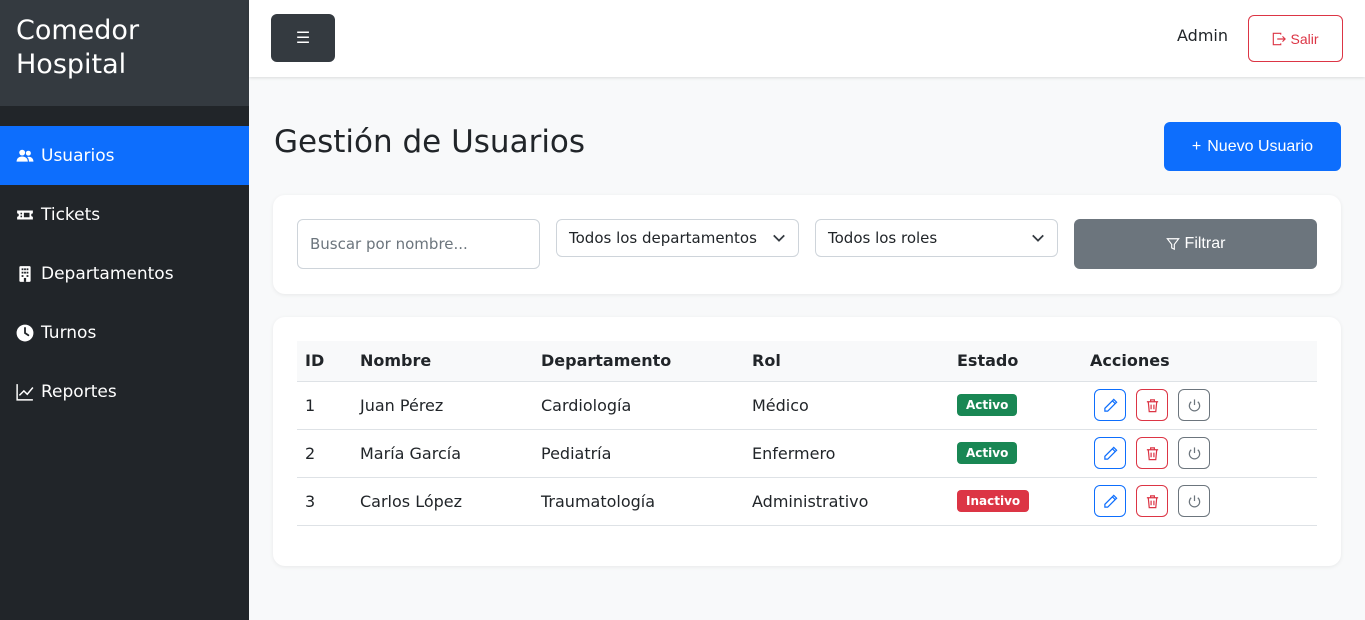 The width and height of the screenshot is (1365, 620). Describe the element at coordinates (993, 501) in the screenshot. I see `status-badge: Inactivo` at that location.